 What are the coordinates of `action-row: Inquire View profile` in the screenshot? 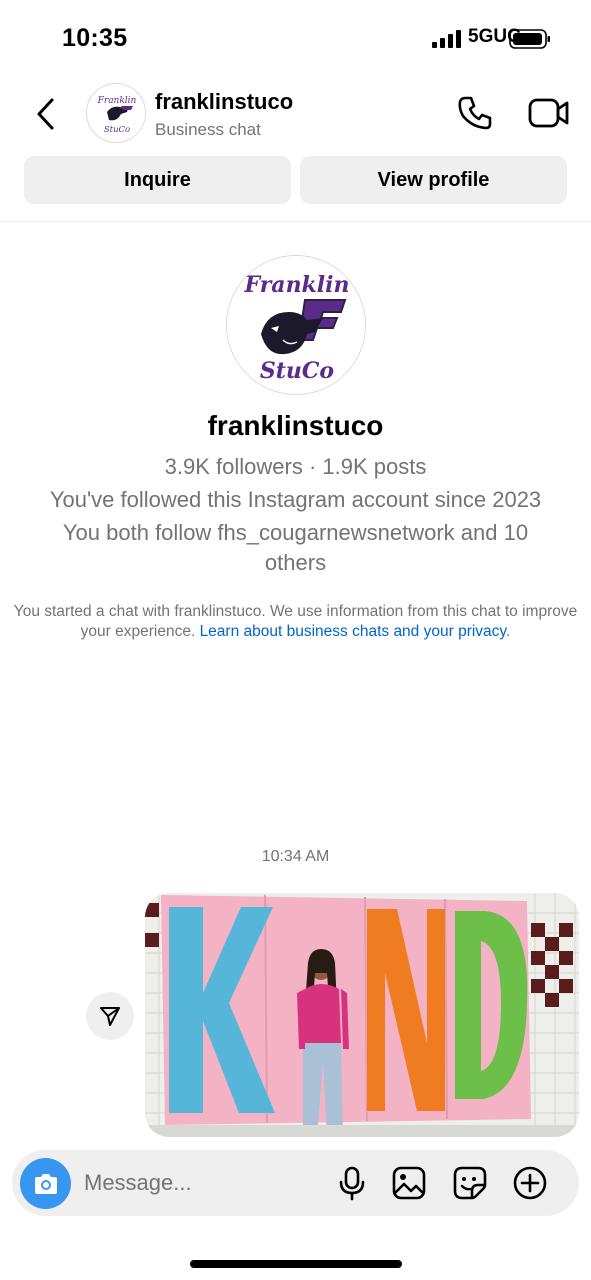 It's located at (295, 180).